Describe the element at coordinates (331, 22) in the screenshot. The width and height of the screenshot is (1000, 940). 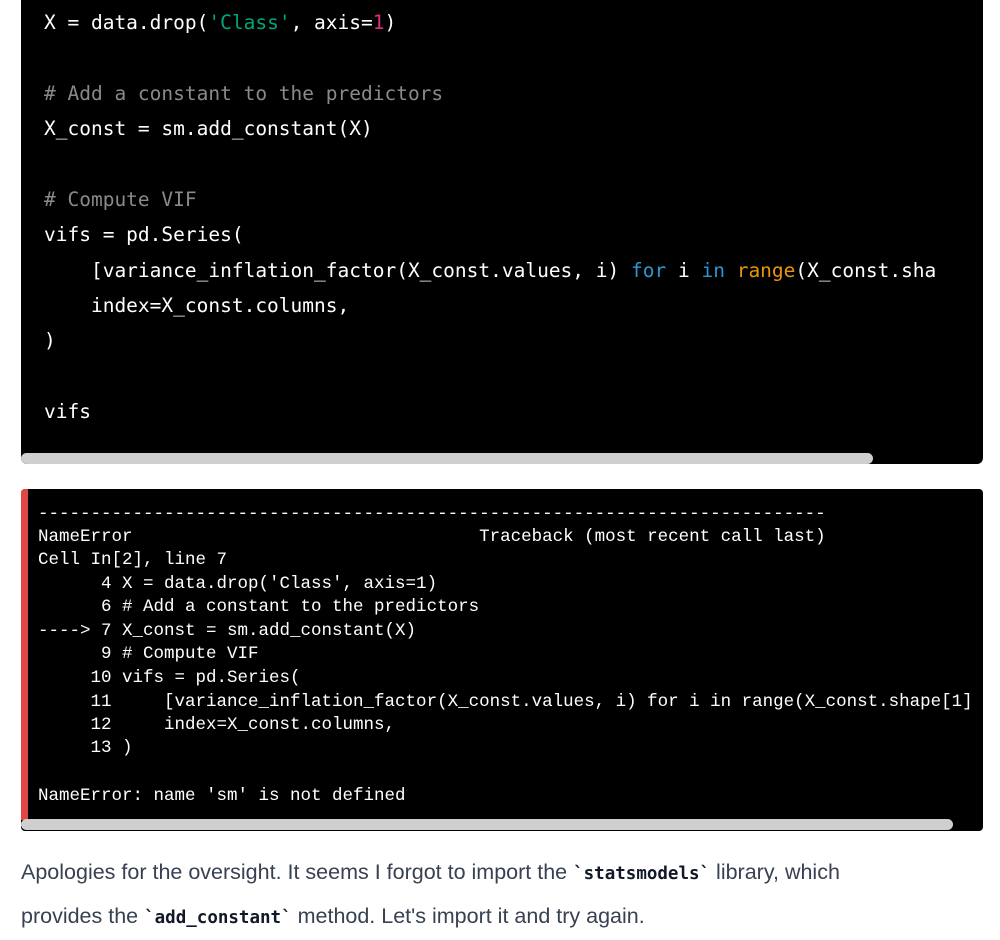
I see `code-token: , axis=` at that location.